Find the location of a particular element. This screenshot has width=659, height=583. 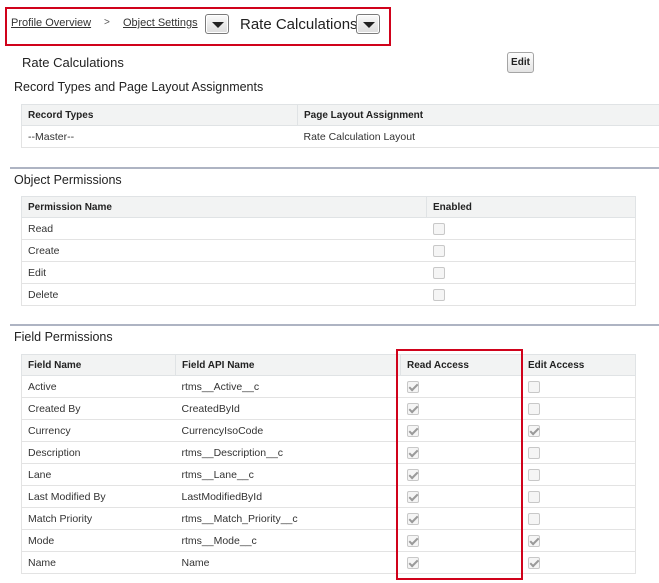

column-header-field-name: Field Name is located at coordinates (98, 365).